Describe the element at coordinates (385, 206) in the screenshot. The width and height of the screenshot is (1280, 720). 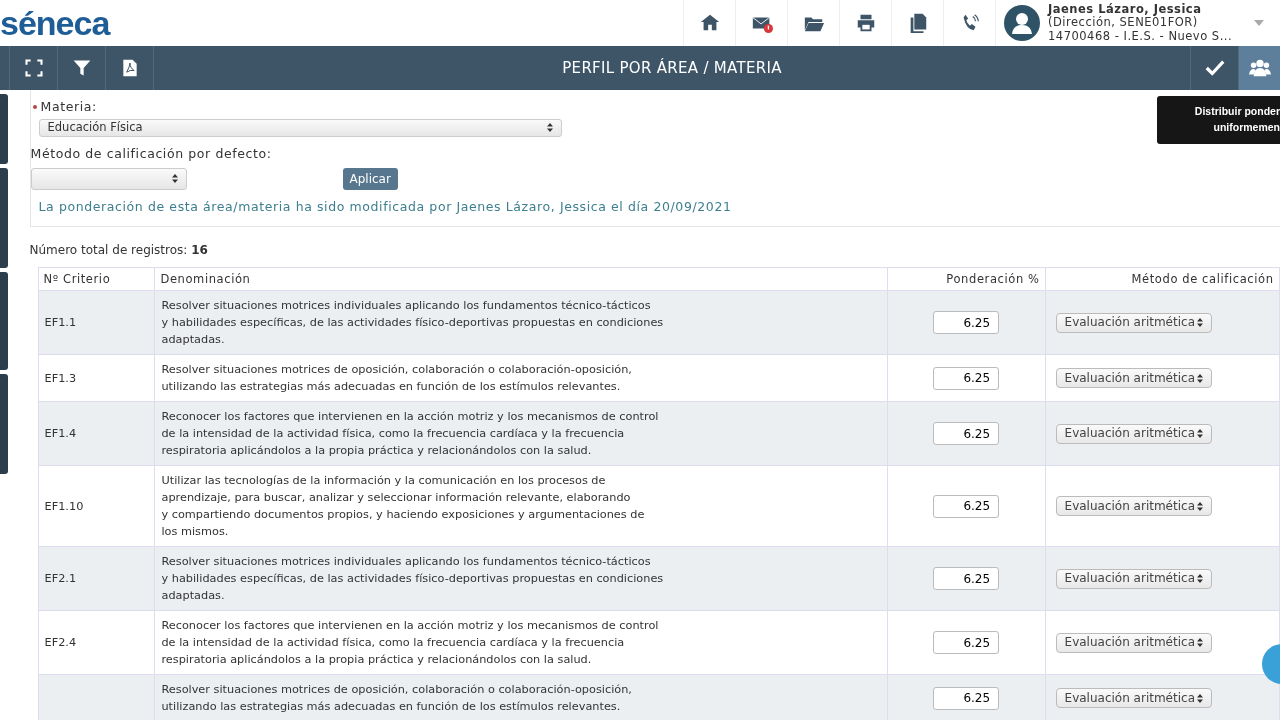
I see `notice-text: La ponderación de esta área/materia ha sido modificada por Jaenes Lázaro, Jessica el día 20/09/2021` at that location.